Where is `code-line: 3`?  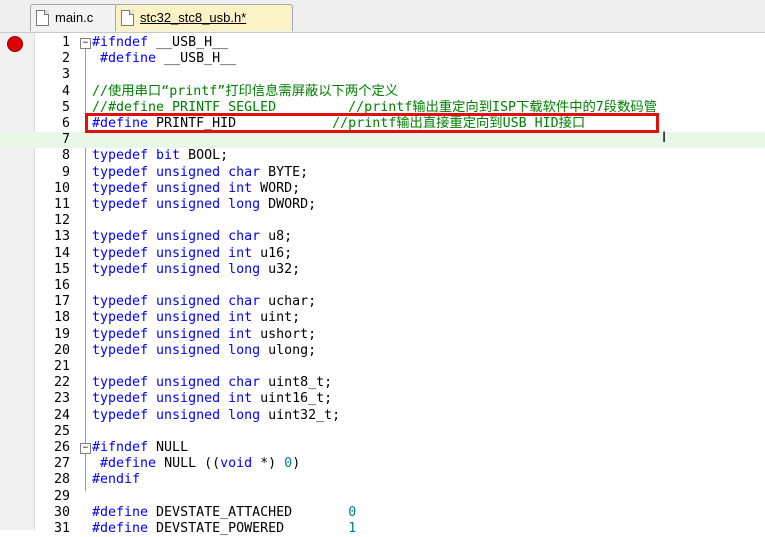
code-line: 3 is located at coordinates (382, 75).